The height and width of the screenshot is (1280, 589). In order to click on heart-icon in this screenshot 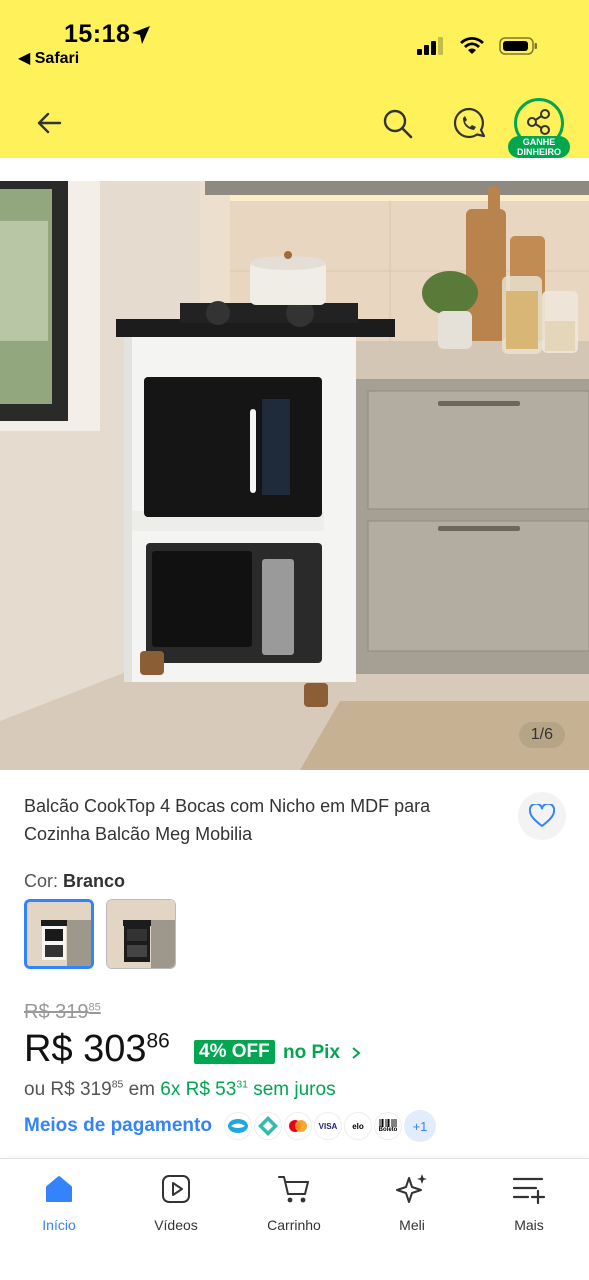, I will do `click(542, 815)`.